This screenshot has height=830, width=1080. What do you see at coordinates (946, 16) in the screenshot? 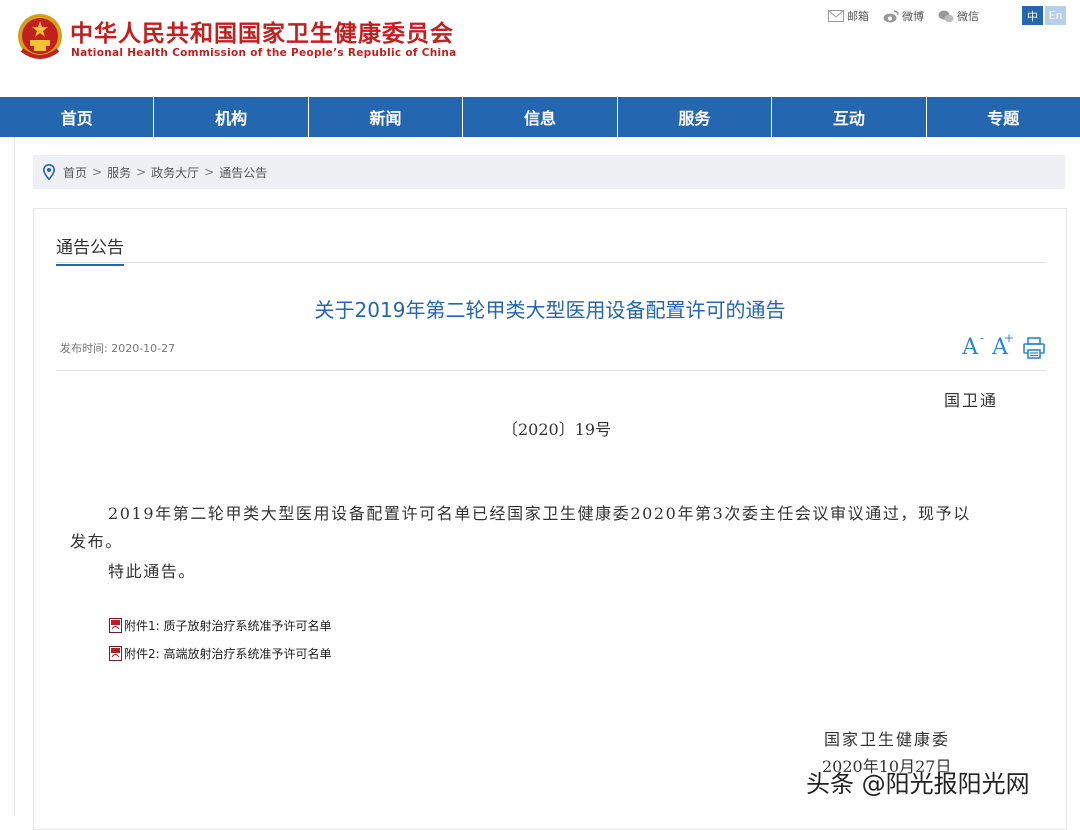
I see `wechat-icon` at bounding box center [946, 16].